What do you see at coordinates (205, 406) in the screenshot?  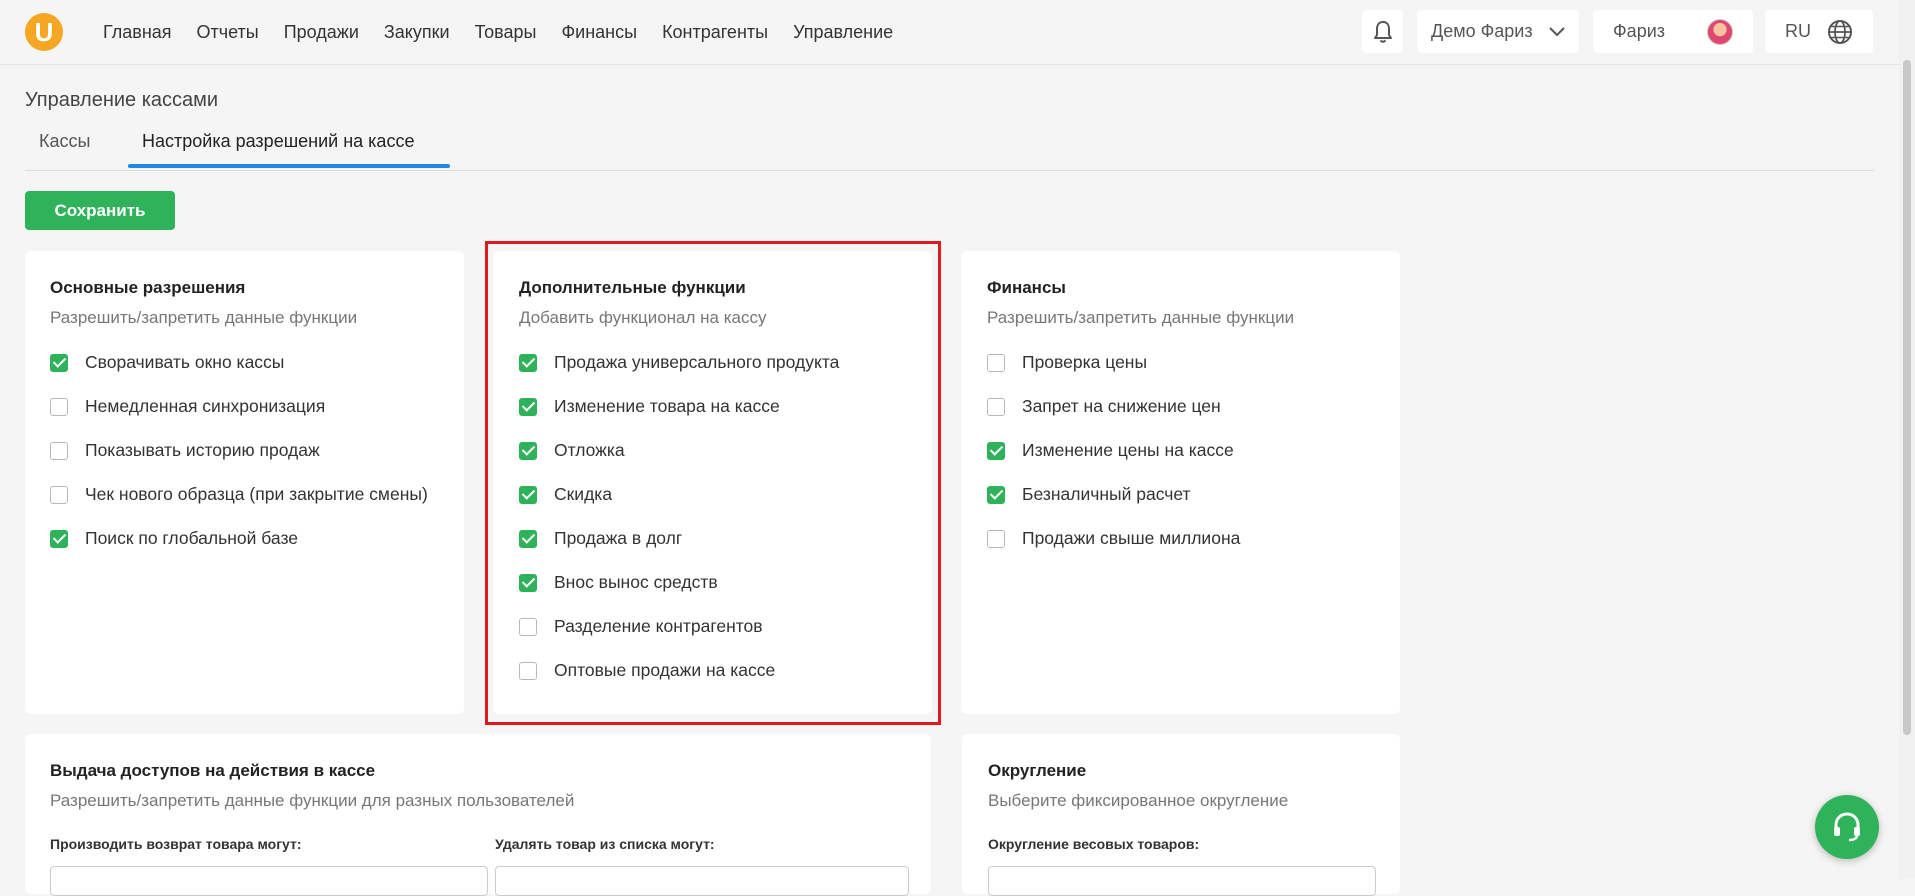 I see `option-label: Немедленная синхронизация` at bounding box center [205, 406].